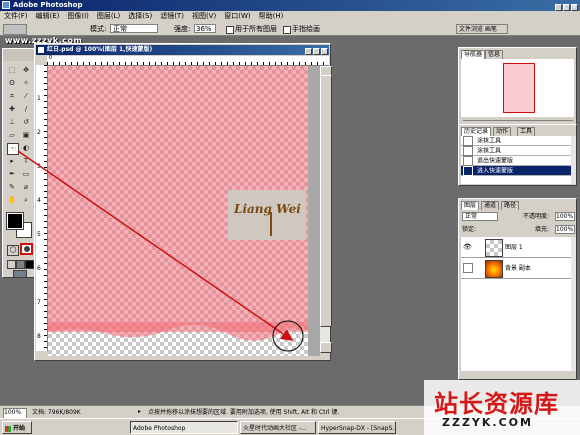 The height and width of the screenshot is (435, 580). I want to click on navigator-thumbnail, so click(519, 88).